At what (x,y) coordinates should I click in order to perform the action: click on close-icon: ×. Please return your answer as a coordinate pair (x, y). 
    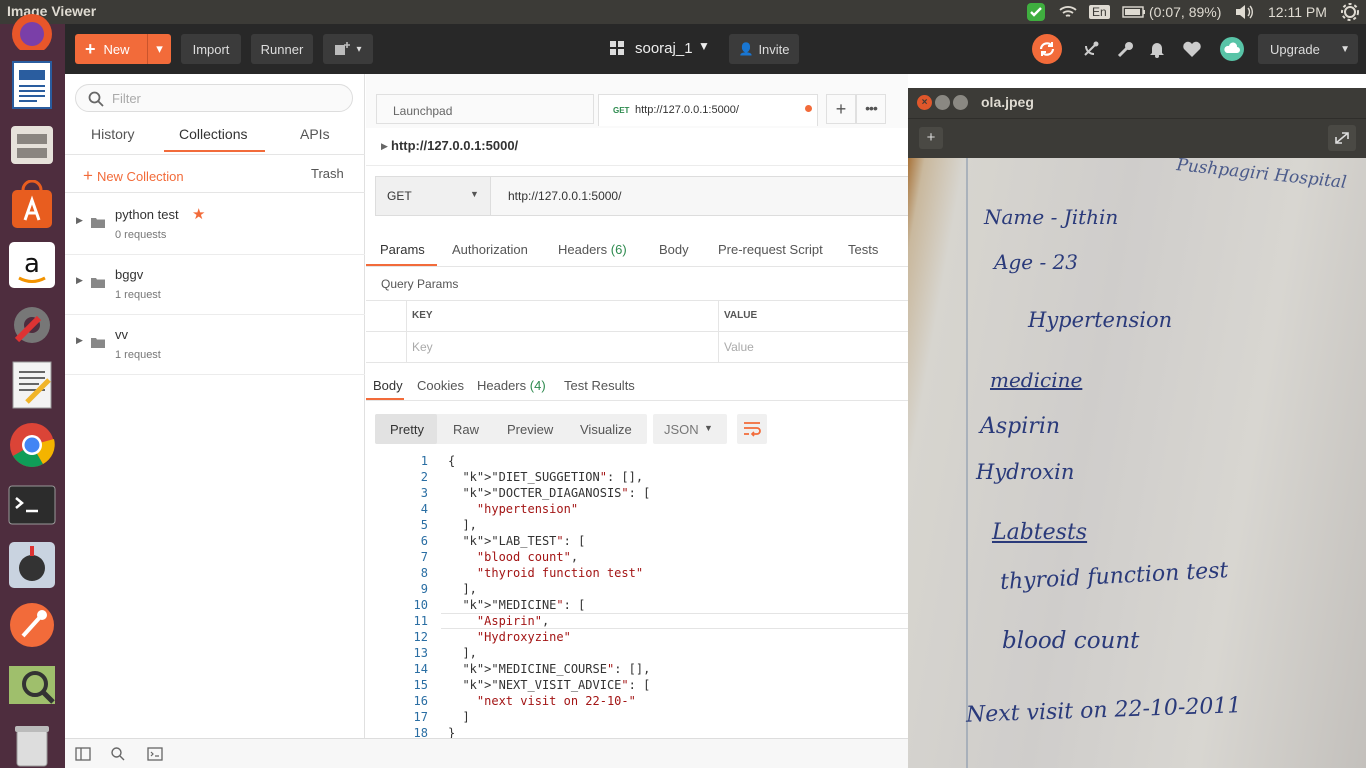
    Looking at the image, I should click on (924, 102).